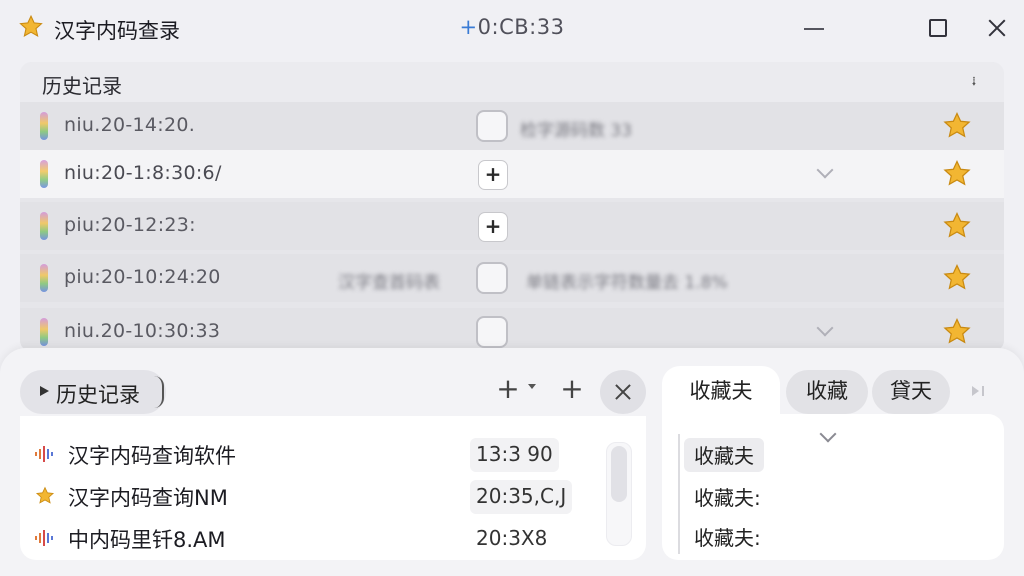 This screenshot has width=1024, height=576. What do you see at coordinates (512, 226) in the screenshot?
I see `history-row: piu:20-12:23: +` at bounding box center [512, 226].